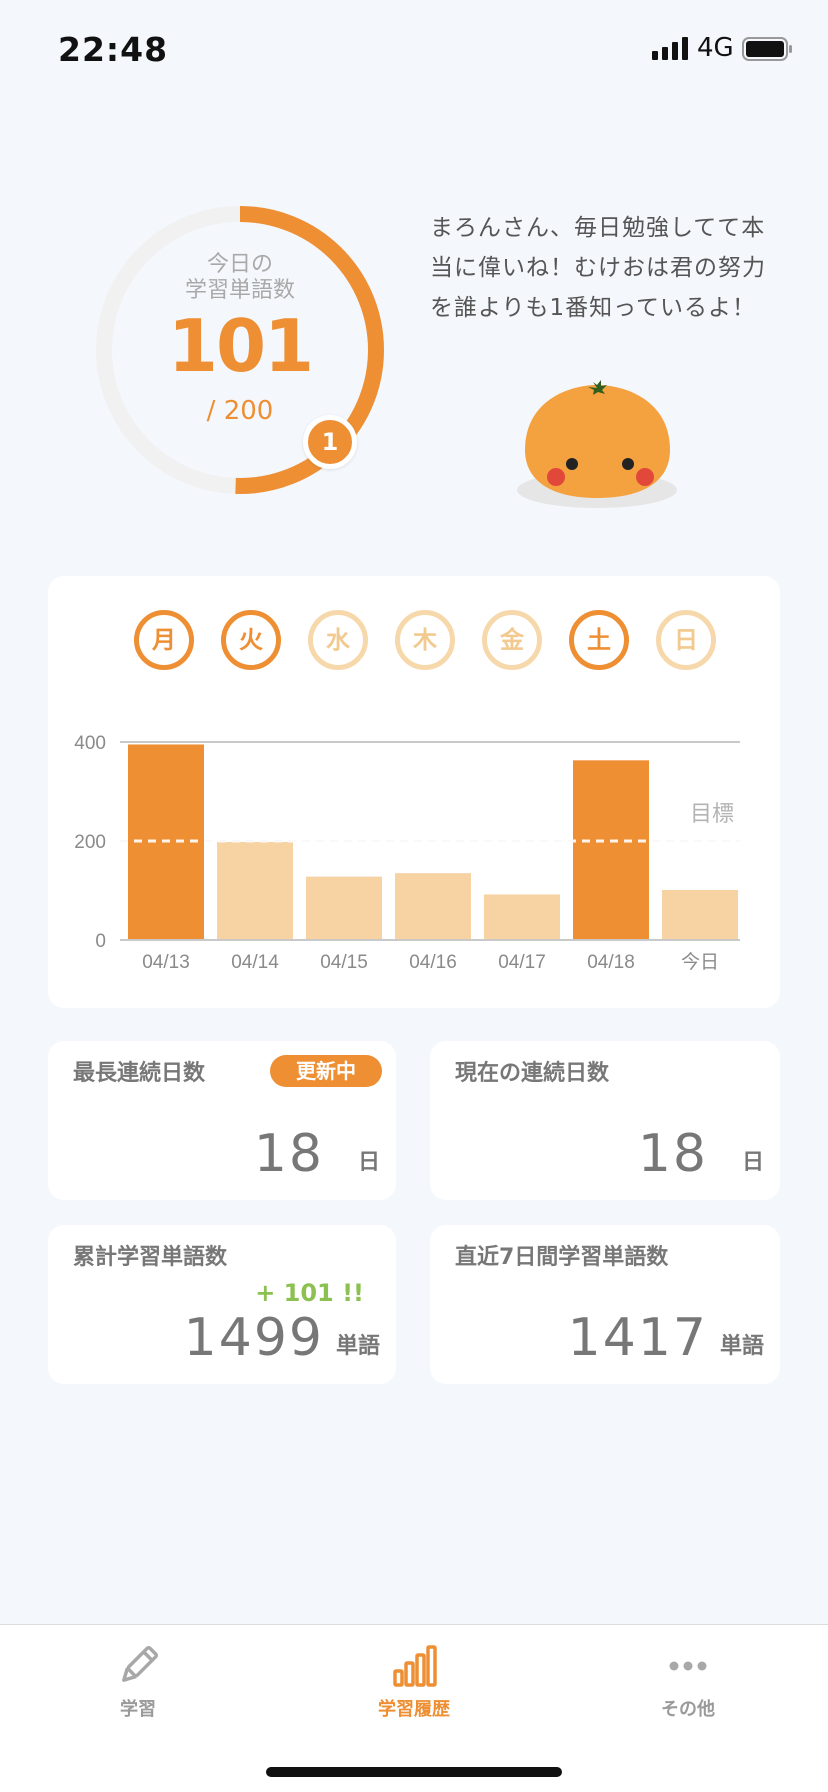 This screenshot has width=828, height=1792. What do you see at coordinates (240, 346) in the screenshot?
I see `daily-goal-value: 101` at bounding box center [240, 346].